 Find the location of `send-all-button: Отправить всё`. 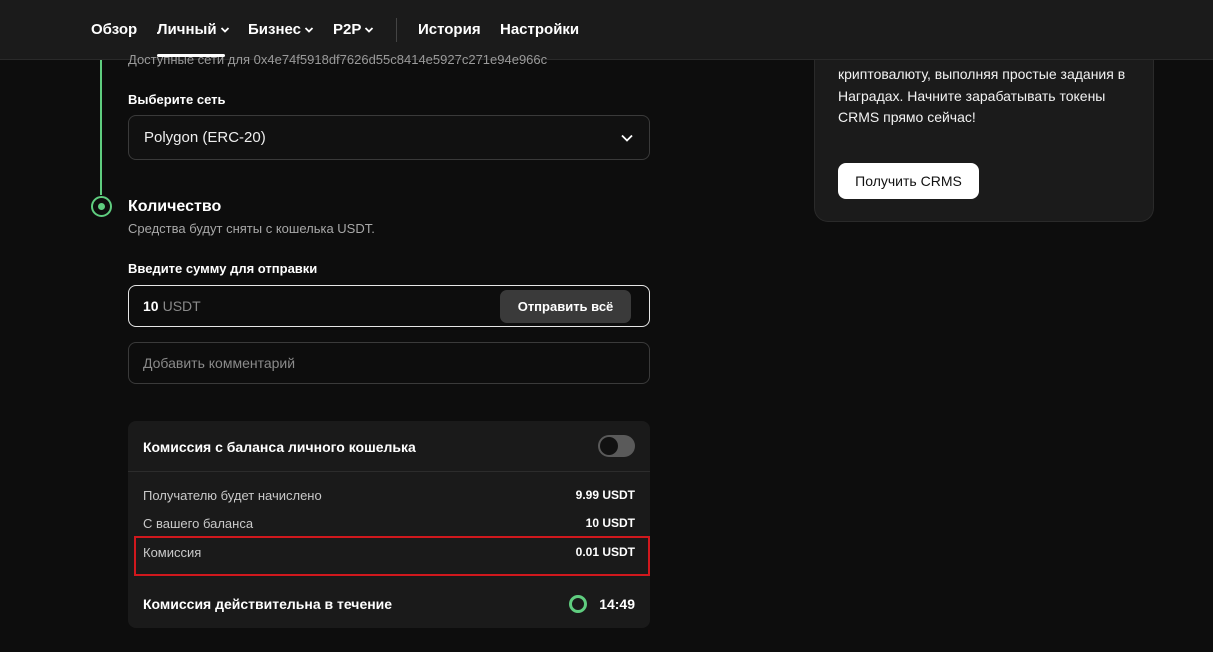

send-all-button: Отправить всё is located at coordinates (565, 306).